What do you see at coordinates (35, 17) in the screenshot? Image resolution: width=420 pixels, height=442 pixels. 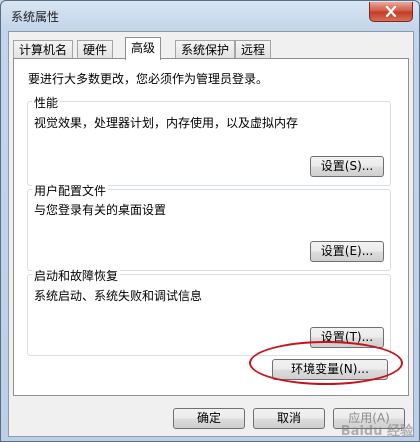 I see `window-title: 系统属性` at bounding box center [35, 17].